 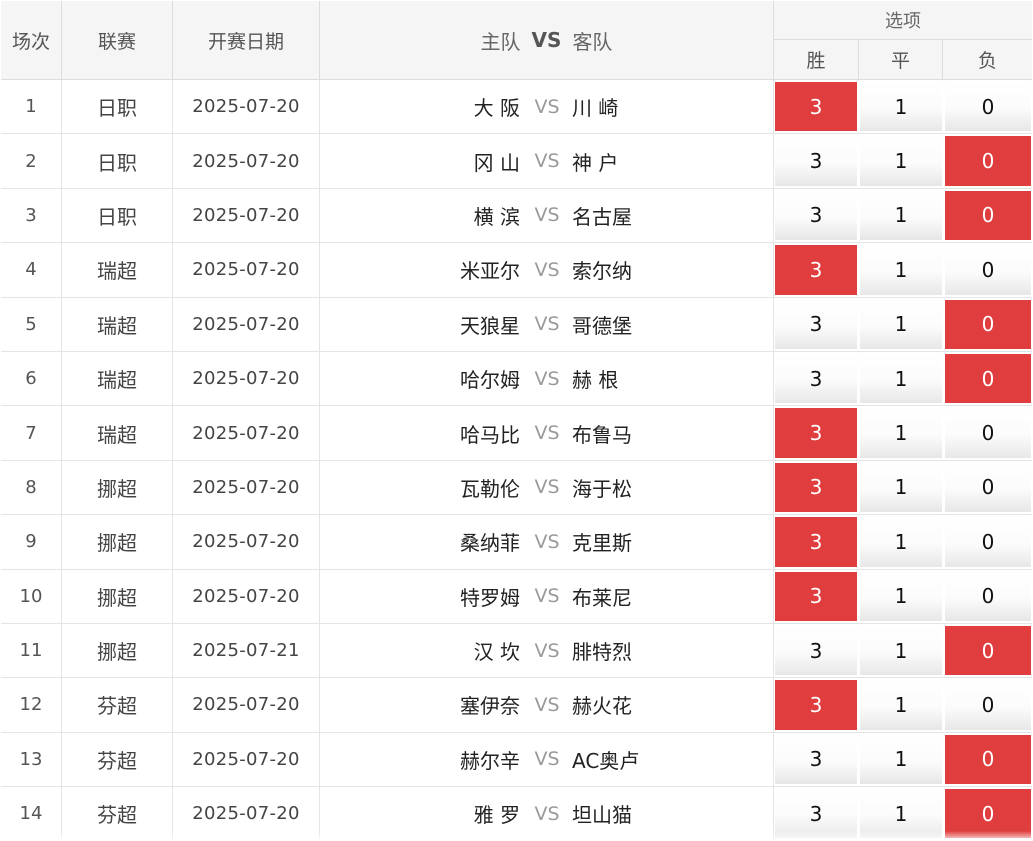 I want to click on header-lose: 负, so click(x=987, y=61).